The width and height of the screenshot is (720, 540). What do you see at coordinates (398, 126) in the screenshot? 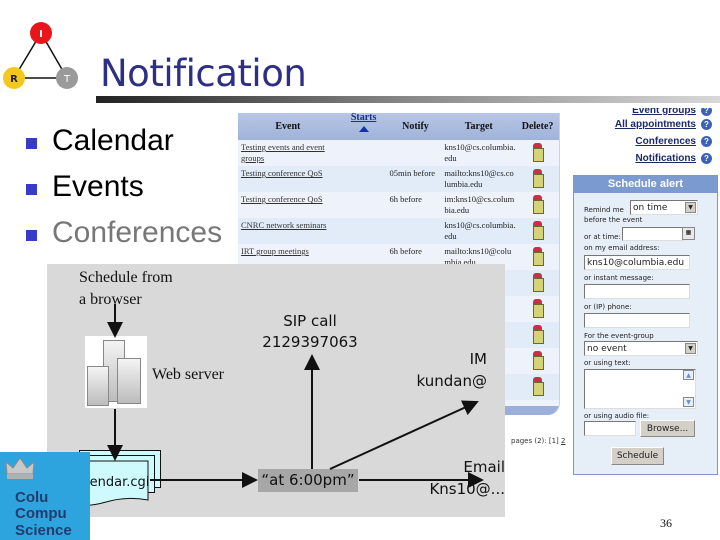
I see `table-header: Event Starts Notify Target Delete?` at bounding box center [398, 126].